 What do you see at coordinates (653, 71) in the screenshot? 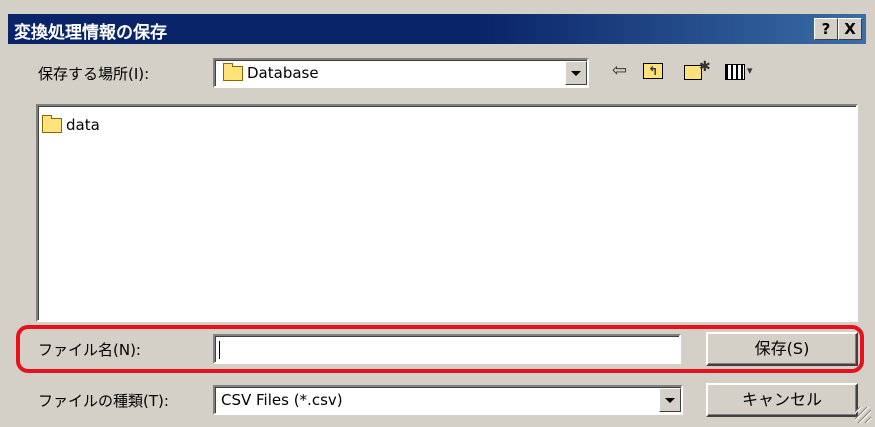
I see `up-folder-icon: ↰` at bounding box center [653, 71].